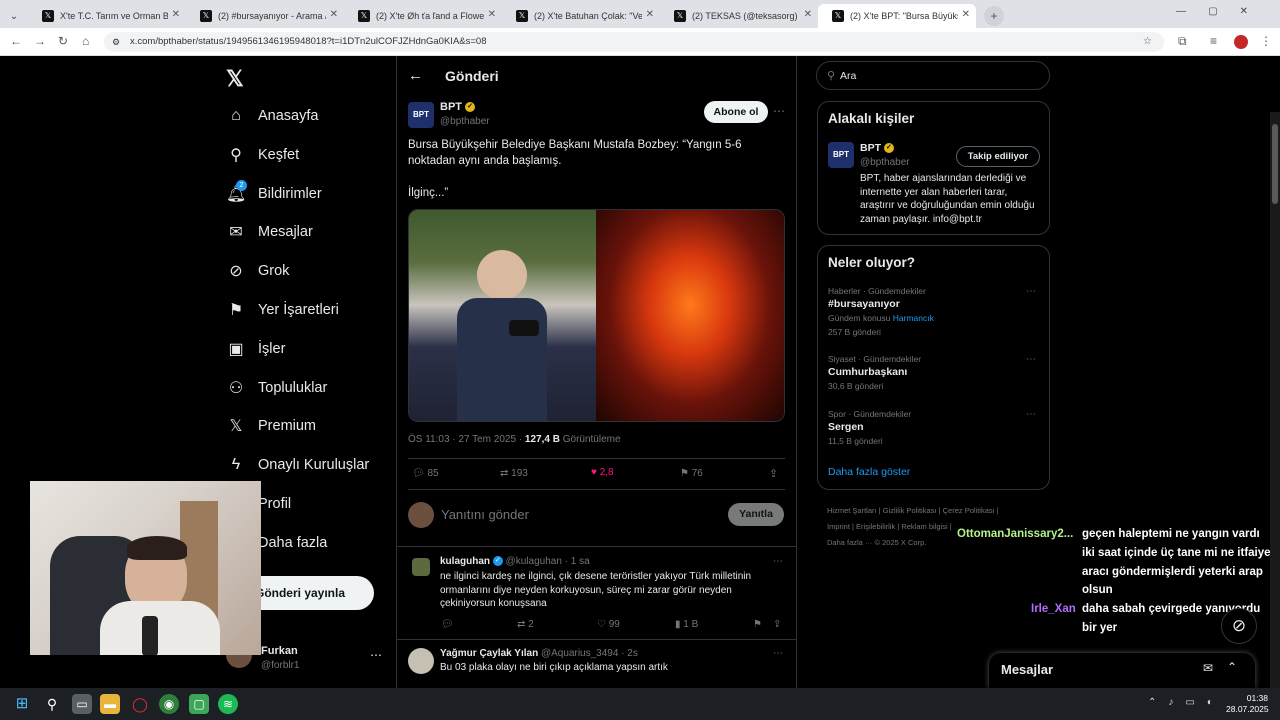 The image size is (1280, 720). What do you see at coordinates (228, 704) in the screenshot?
I see `spotify-icon: ≋` at bounding box center [228, 704].